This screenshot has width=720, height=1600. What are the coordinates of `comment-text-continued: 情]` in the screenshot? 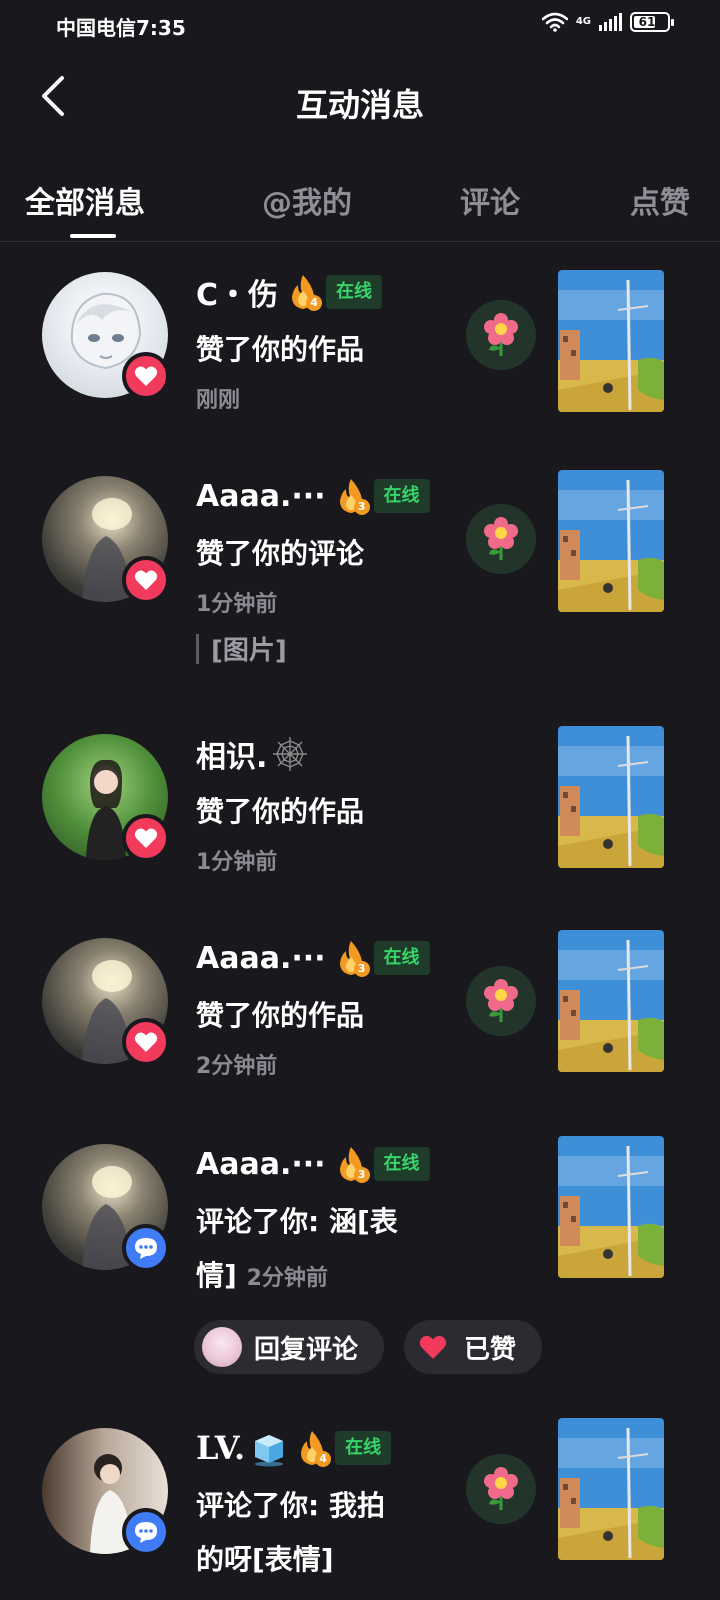 It's located at (216, 1275).